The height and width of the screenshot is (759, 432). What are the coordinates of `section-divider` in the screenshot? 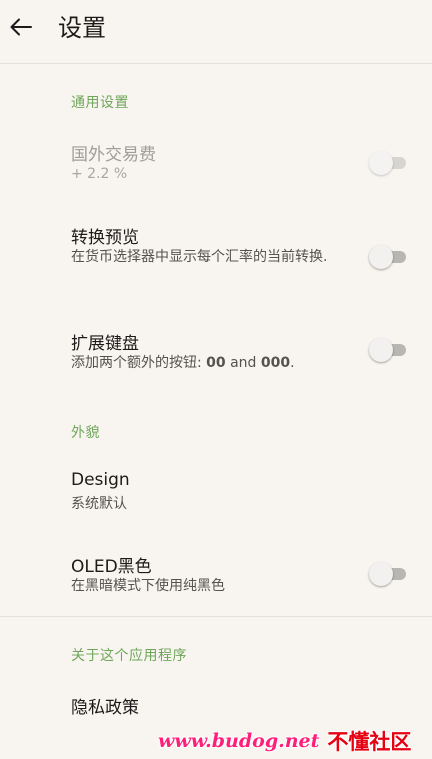 It's located at (216, 616).